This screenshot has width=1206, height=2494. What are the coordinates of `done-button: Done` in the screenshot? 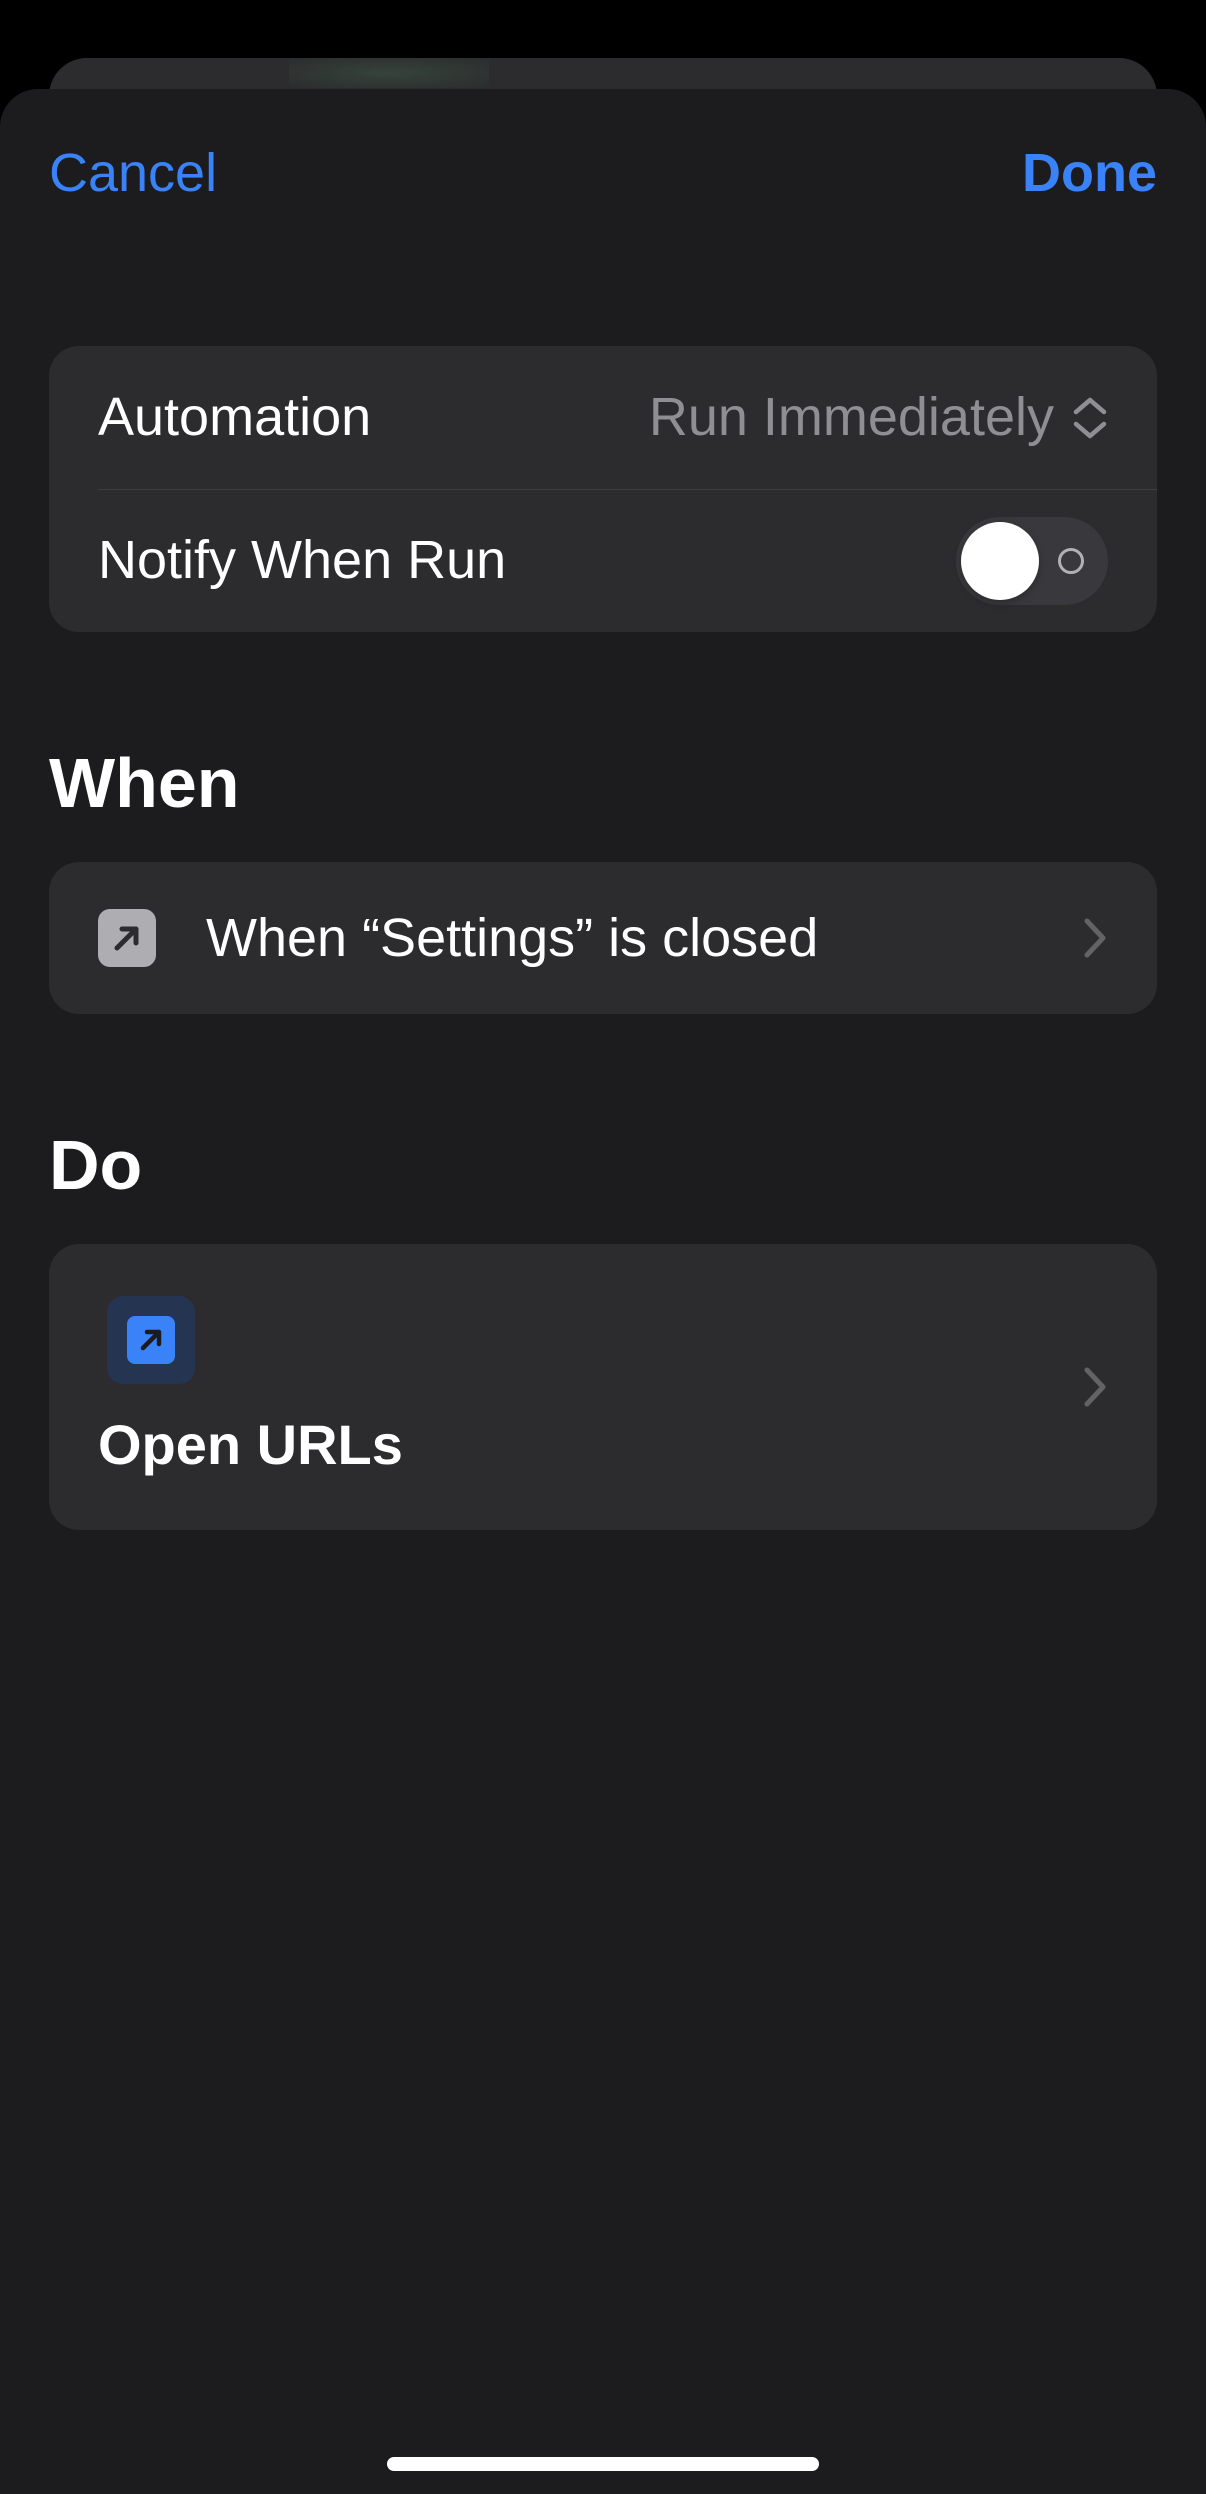 It's located at (1089, 173).